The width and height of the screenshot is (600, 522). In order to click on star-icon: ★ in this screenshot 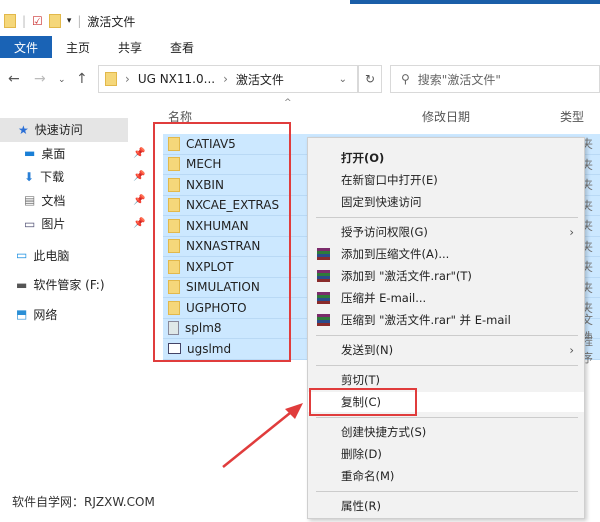, I will do `click(23, 129)`.